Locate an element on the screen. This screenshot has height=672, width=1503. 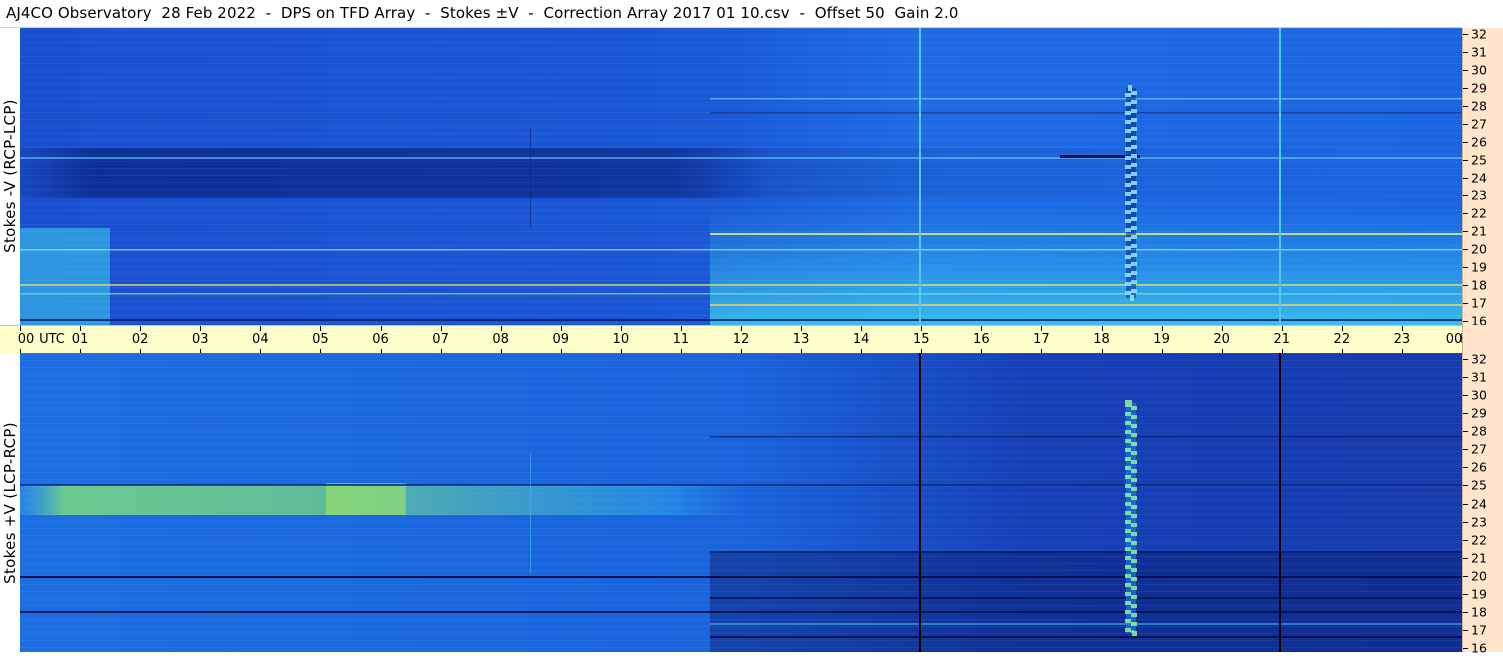
top-frequency-scale: 32 31 30 29 28 27 26 25 24 23 22 21 20 19 18 17 16 is located at coordinates (1482, 177).